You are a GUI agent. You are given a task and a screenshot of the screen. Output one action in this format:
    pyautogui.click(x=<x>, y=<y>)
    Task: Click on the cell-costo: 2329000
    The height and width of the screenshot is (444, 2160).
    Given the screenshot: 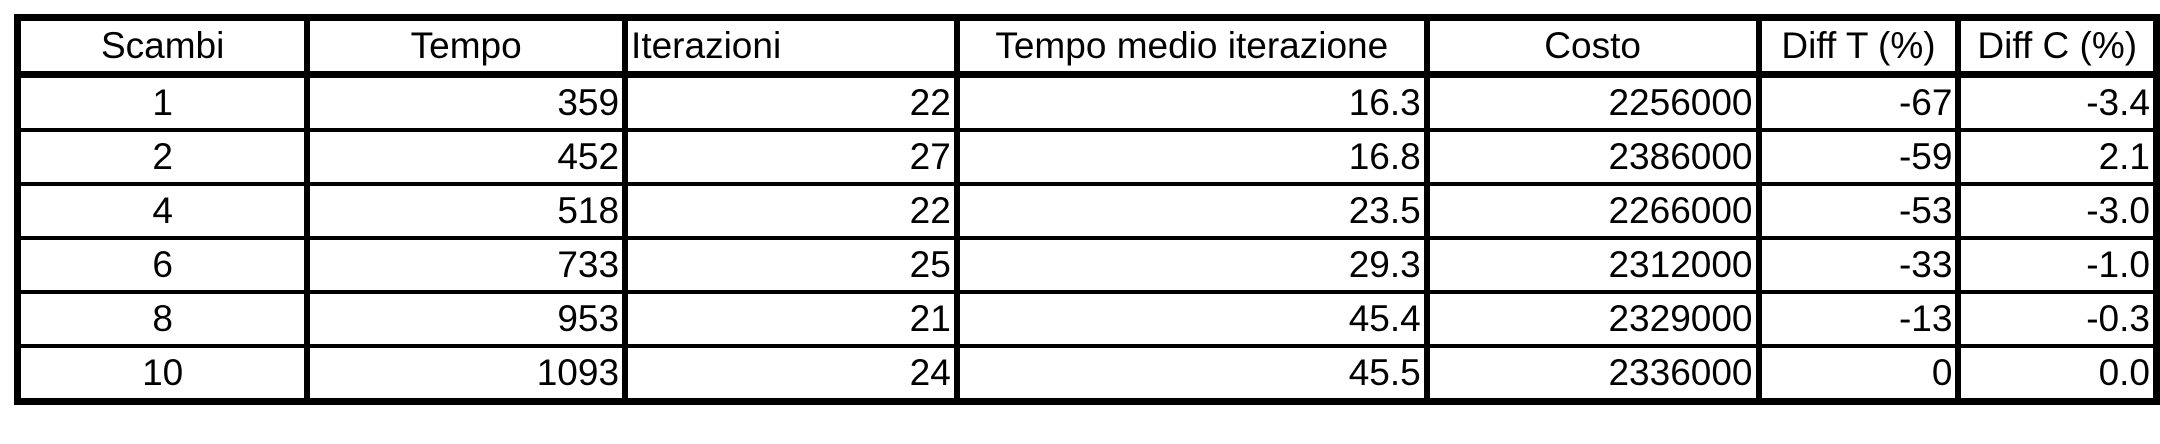 What is the action you would take?
    pyautogui.click(x=1592, y=319)
    